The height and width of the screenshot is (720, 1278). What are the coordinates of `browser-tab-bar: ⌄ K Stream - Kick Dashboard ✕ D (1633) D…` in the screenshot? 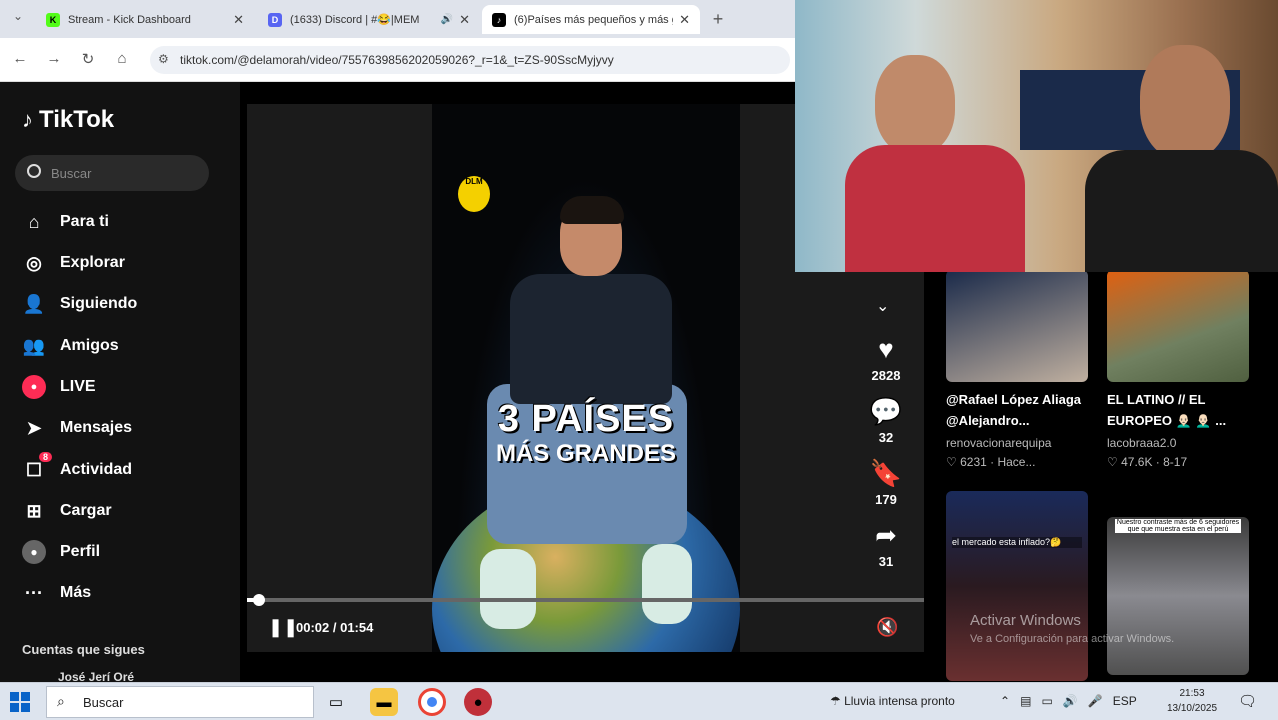 It's located at (400, 19).